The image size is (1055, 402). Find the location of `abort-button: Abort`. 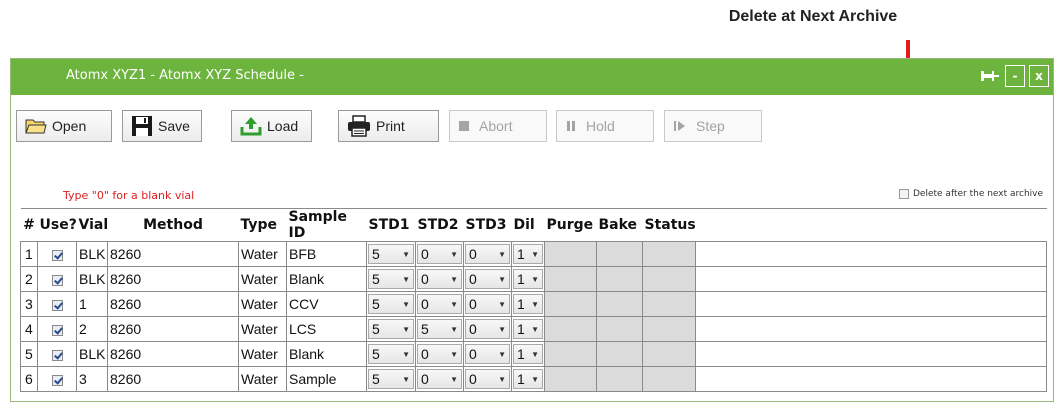

abort-button: Abort is located at coordinates (498, 126).